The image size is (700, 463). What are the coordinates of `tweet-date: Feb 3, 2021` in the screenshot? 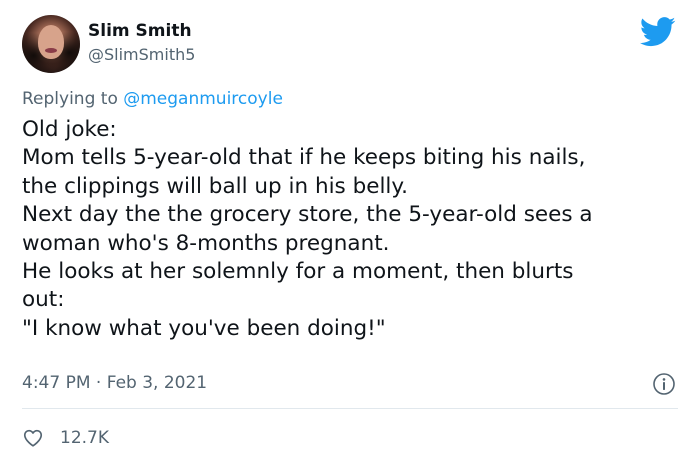 It's located at (157, 383).